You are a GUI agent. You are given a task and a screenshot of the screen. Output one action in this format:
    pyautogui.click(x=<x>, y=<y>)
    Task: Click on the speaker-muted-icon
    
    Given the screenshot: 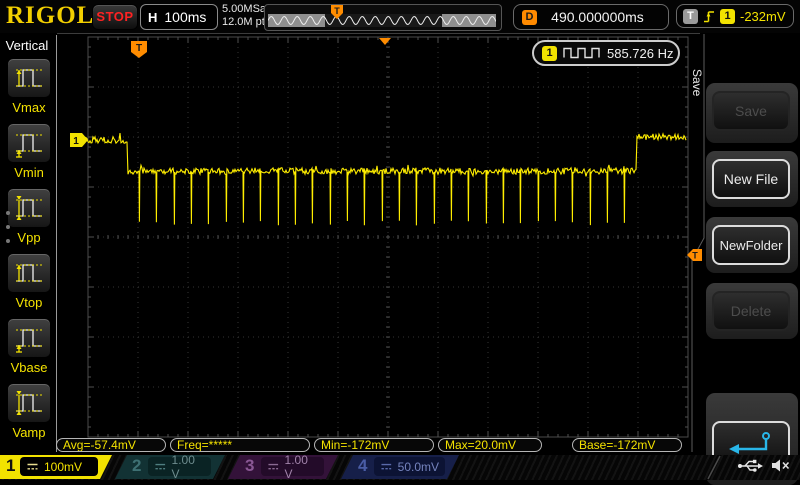 What is the action you would take?
    pyautogui.click(x=781, y=465)
    